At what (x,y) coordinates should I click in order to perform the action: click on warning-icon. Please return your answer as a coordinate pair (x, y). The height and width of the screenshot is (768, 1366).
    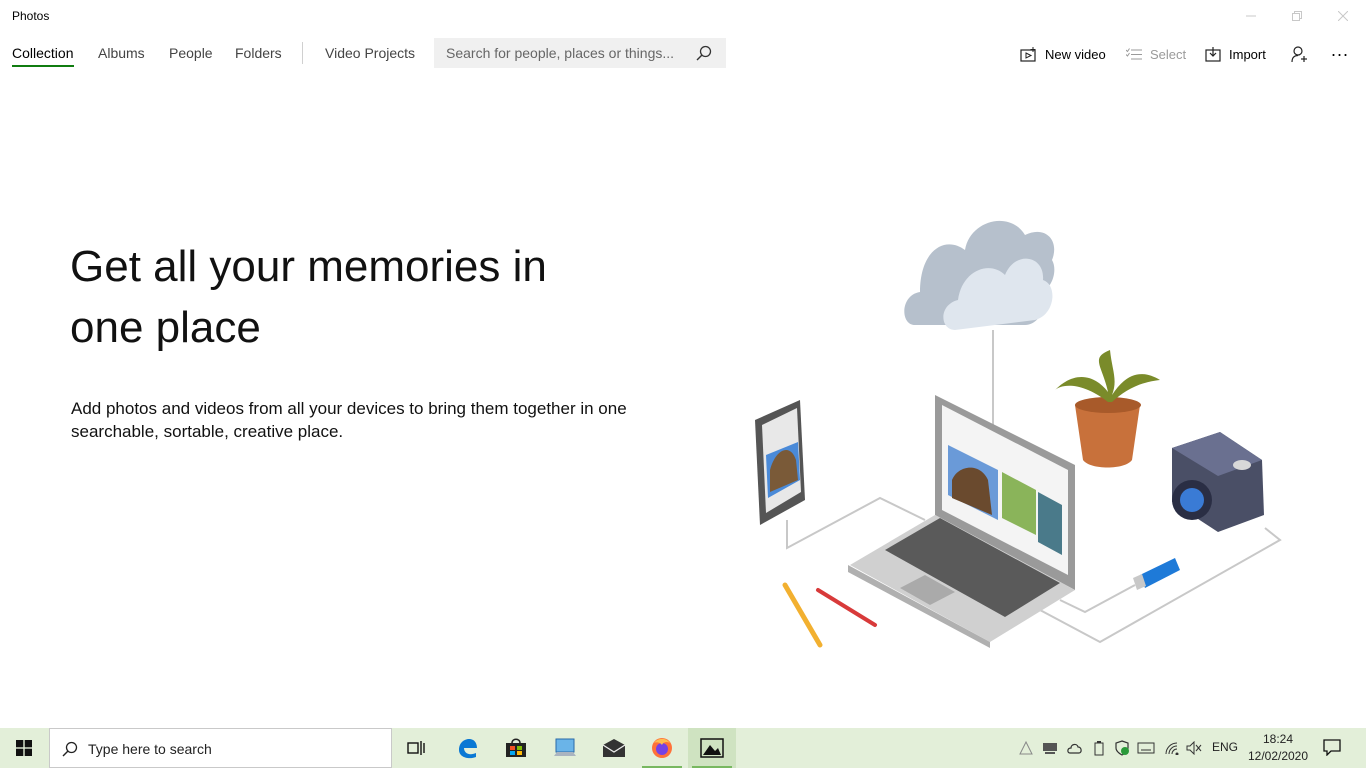
    Looking at the image, I should click on (1026, 748).